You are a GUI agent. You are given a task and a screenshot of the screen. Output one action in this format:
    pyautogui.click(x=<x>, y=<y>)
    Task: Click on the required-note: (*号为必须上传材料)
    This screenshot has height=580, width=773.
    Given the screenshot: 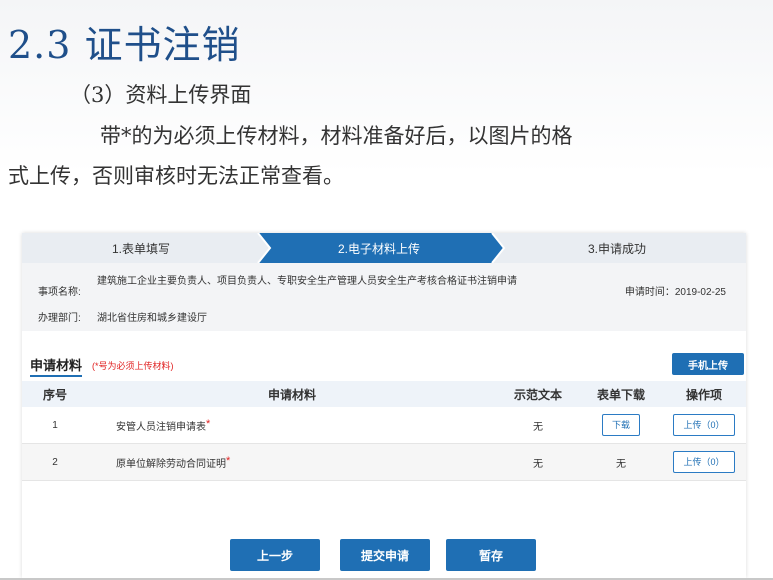 What is the action you would take?
    pyautogui.click(x=133, y=366)
    